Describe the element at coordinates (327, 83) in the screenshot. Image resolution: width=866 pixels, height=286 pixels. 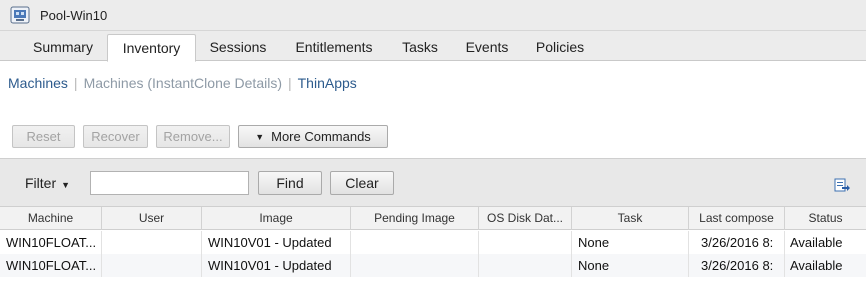
I see `subnav-thinapps: ThinApps` at that location.